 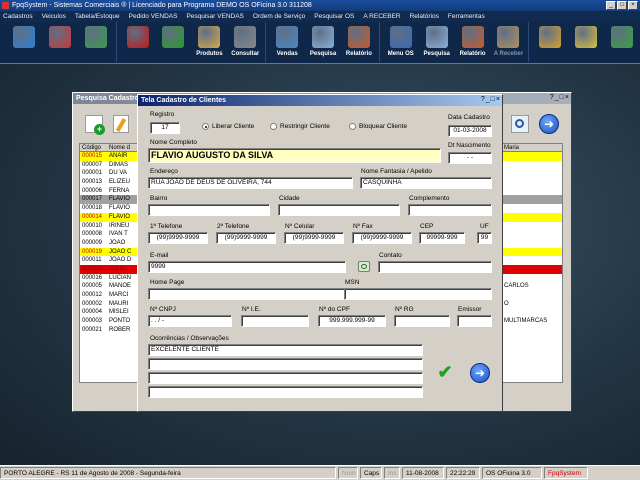 I want to click on client-list-row: 000014 FLAVIO, so click(x=110, y=217).